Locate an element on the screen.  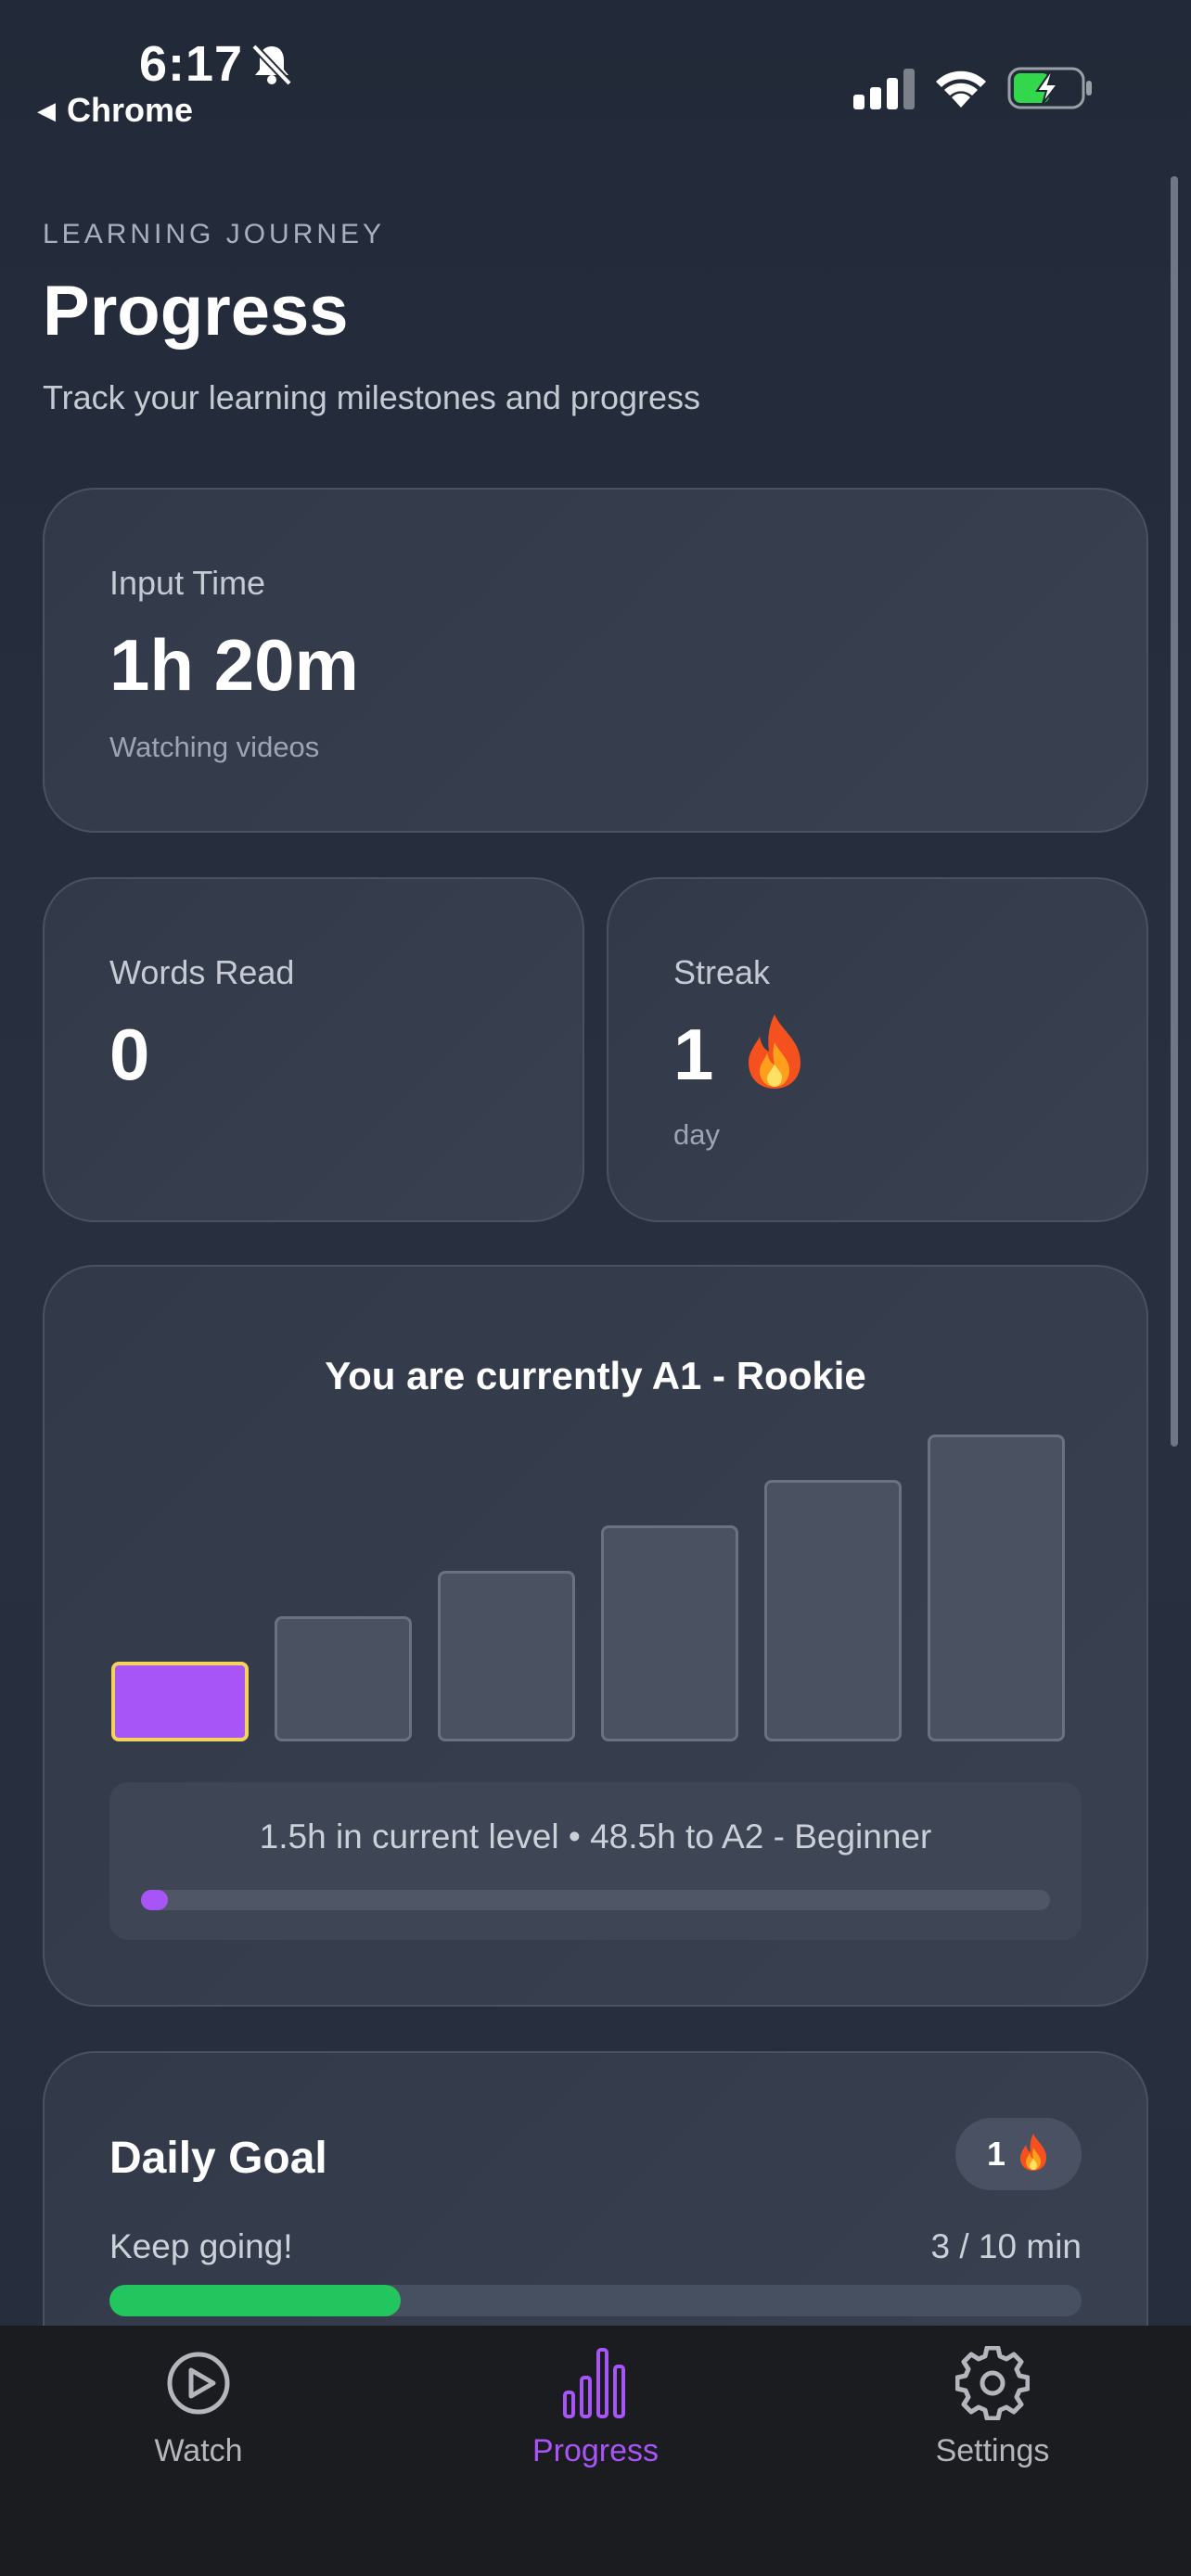
page-title: Progress is located at coordinates (196, 311).